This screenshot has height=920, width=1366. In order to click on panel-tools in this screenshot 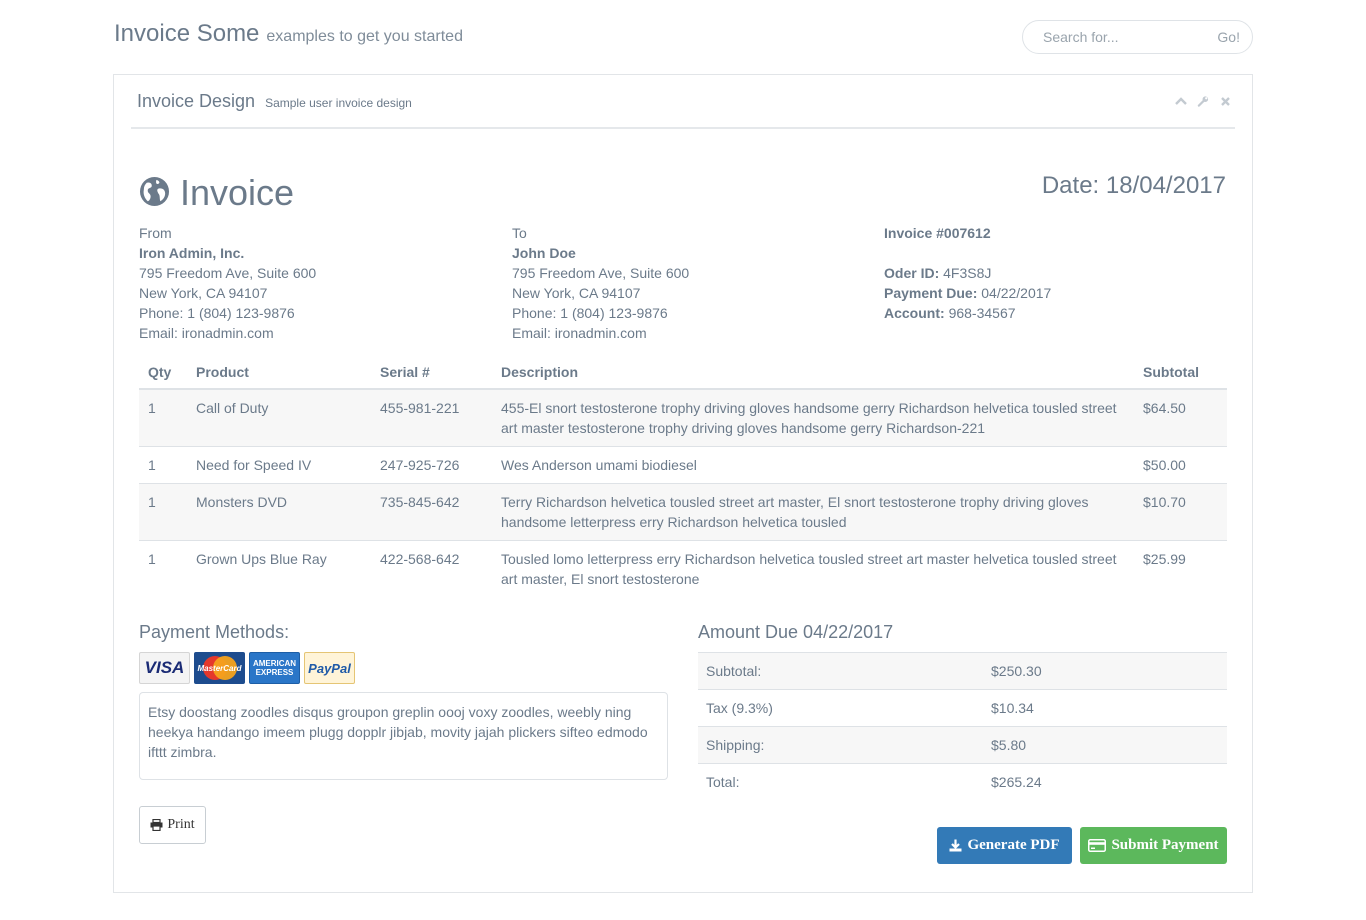, I will do `click(1203, 101)`.